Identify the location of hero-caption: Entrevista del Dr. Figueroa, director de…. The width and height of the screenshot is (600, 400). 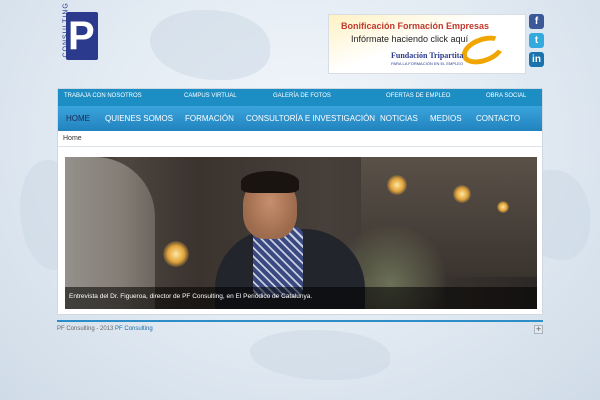
(191, 296).